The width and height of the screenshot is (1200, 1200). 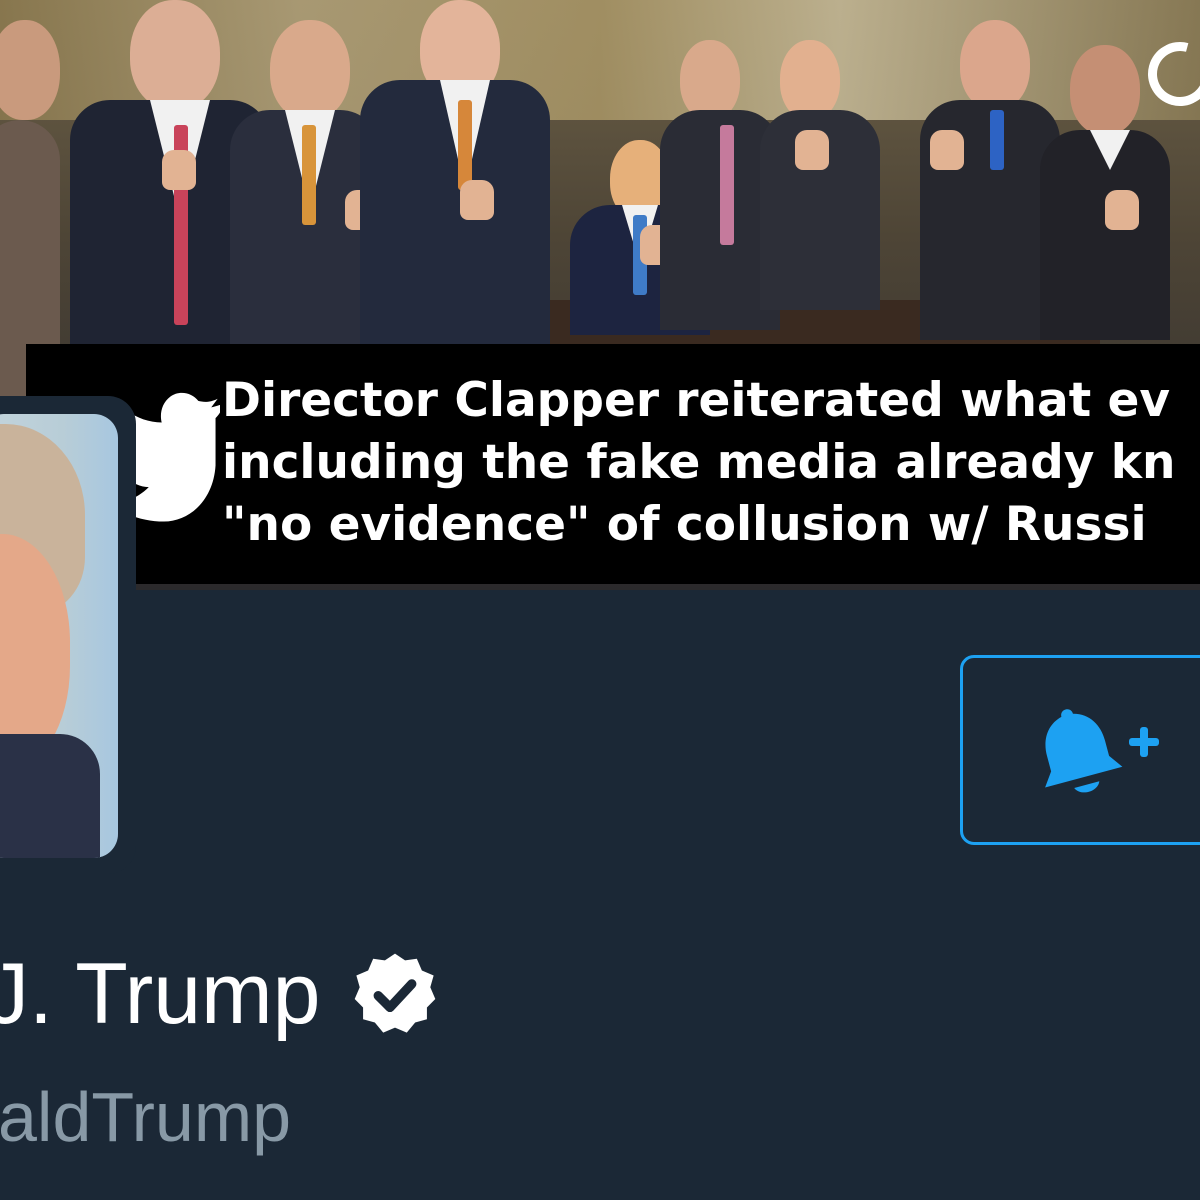 I want to click on notifications-button, so click(x=1080, y=750).